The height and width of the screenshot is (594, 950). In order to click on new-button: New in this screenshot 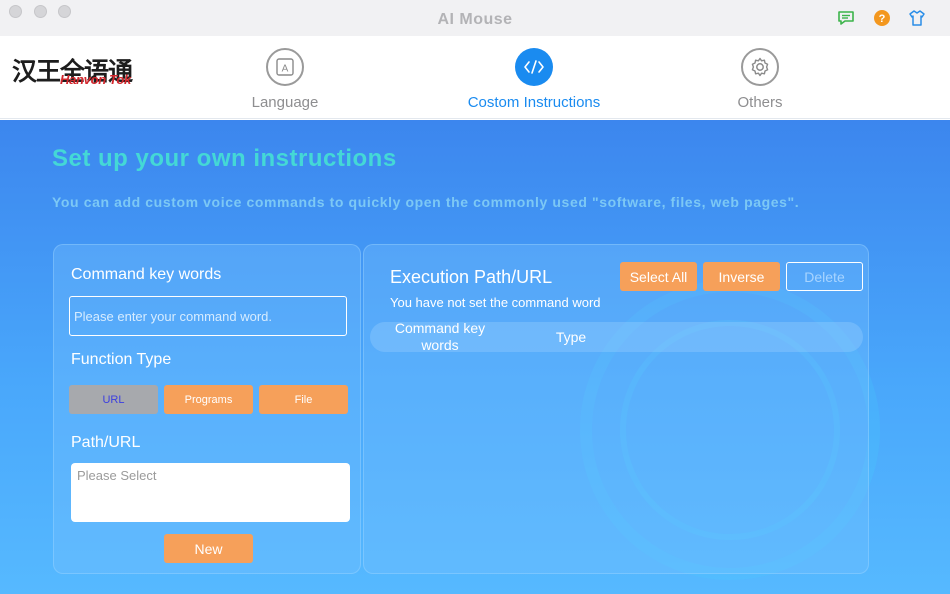, I will do `click(208, 548)`.